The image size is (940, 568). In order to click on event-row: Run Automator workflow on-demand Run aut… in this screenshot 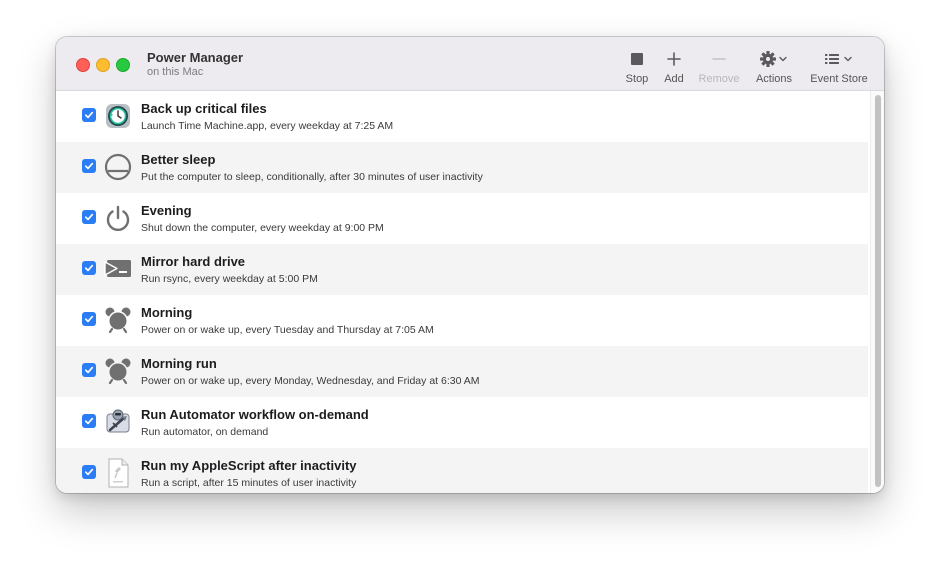, I will do `click(462, 422)`.